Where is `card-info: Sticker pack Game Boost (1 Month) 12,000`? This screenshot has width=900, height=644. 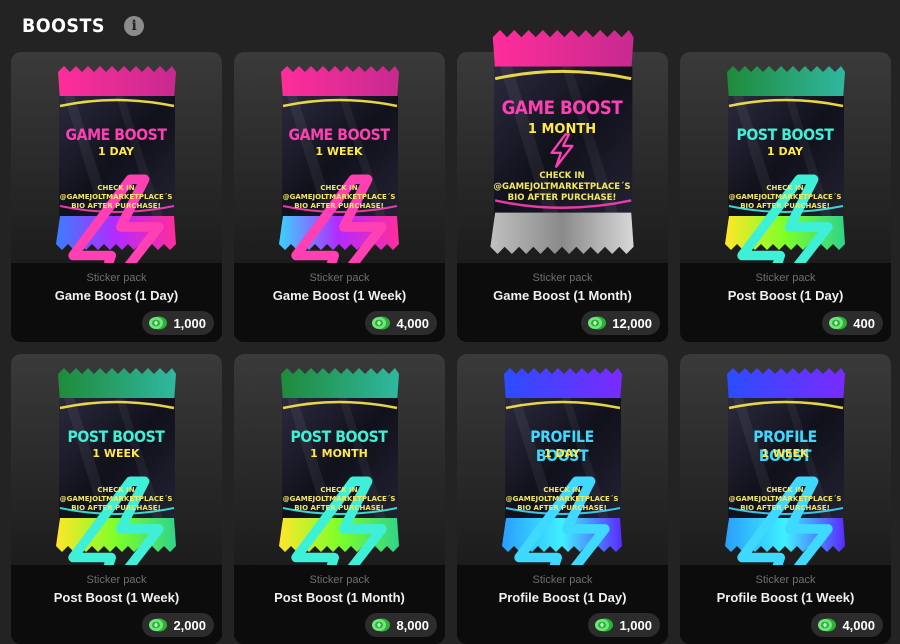
card-info: Sticker pack Game Boost (1 Month) 12,000 is located at coordinates (562, 302).